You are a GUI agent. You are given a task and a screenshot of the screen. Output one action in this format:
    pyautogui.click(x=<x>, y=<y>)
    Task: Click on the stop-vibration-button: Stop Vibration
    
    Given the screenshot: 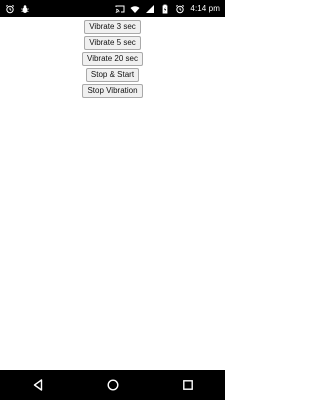 What is the action you would take?
    pyautogui.click(x=112, y=91)
    